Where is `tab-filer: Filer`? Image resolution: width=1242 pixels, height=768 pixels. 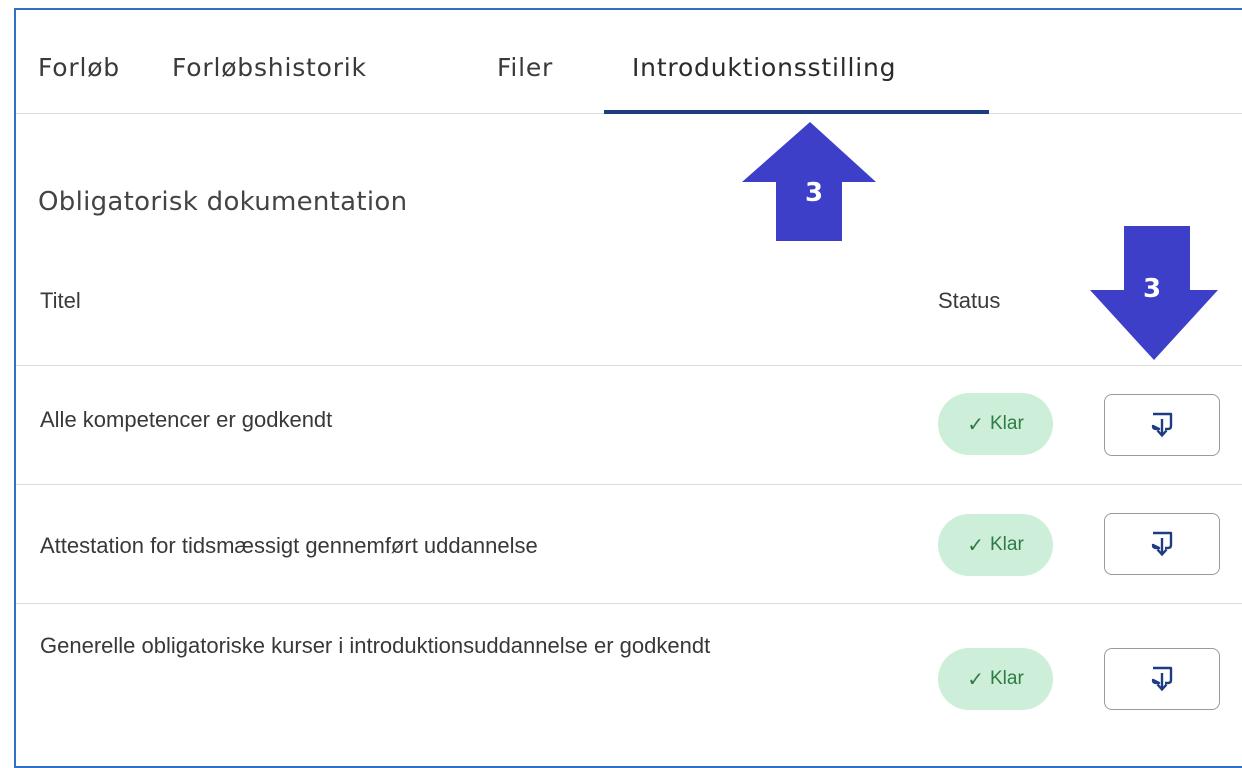
tab-filer: Filer is located at coordinates (525, 67).